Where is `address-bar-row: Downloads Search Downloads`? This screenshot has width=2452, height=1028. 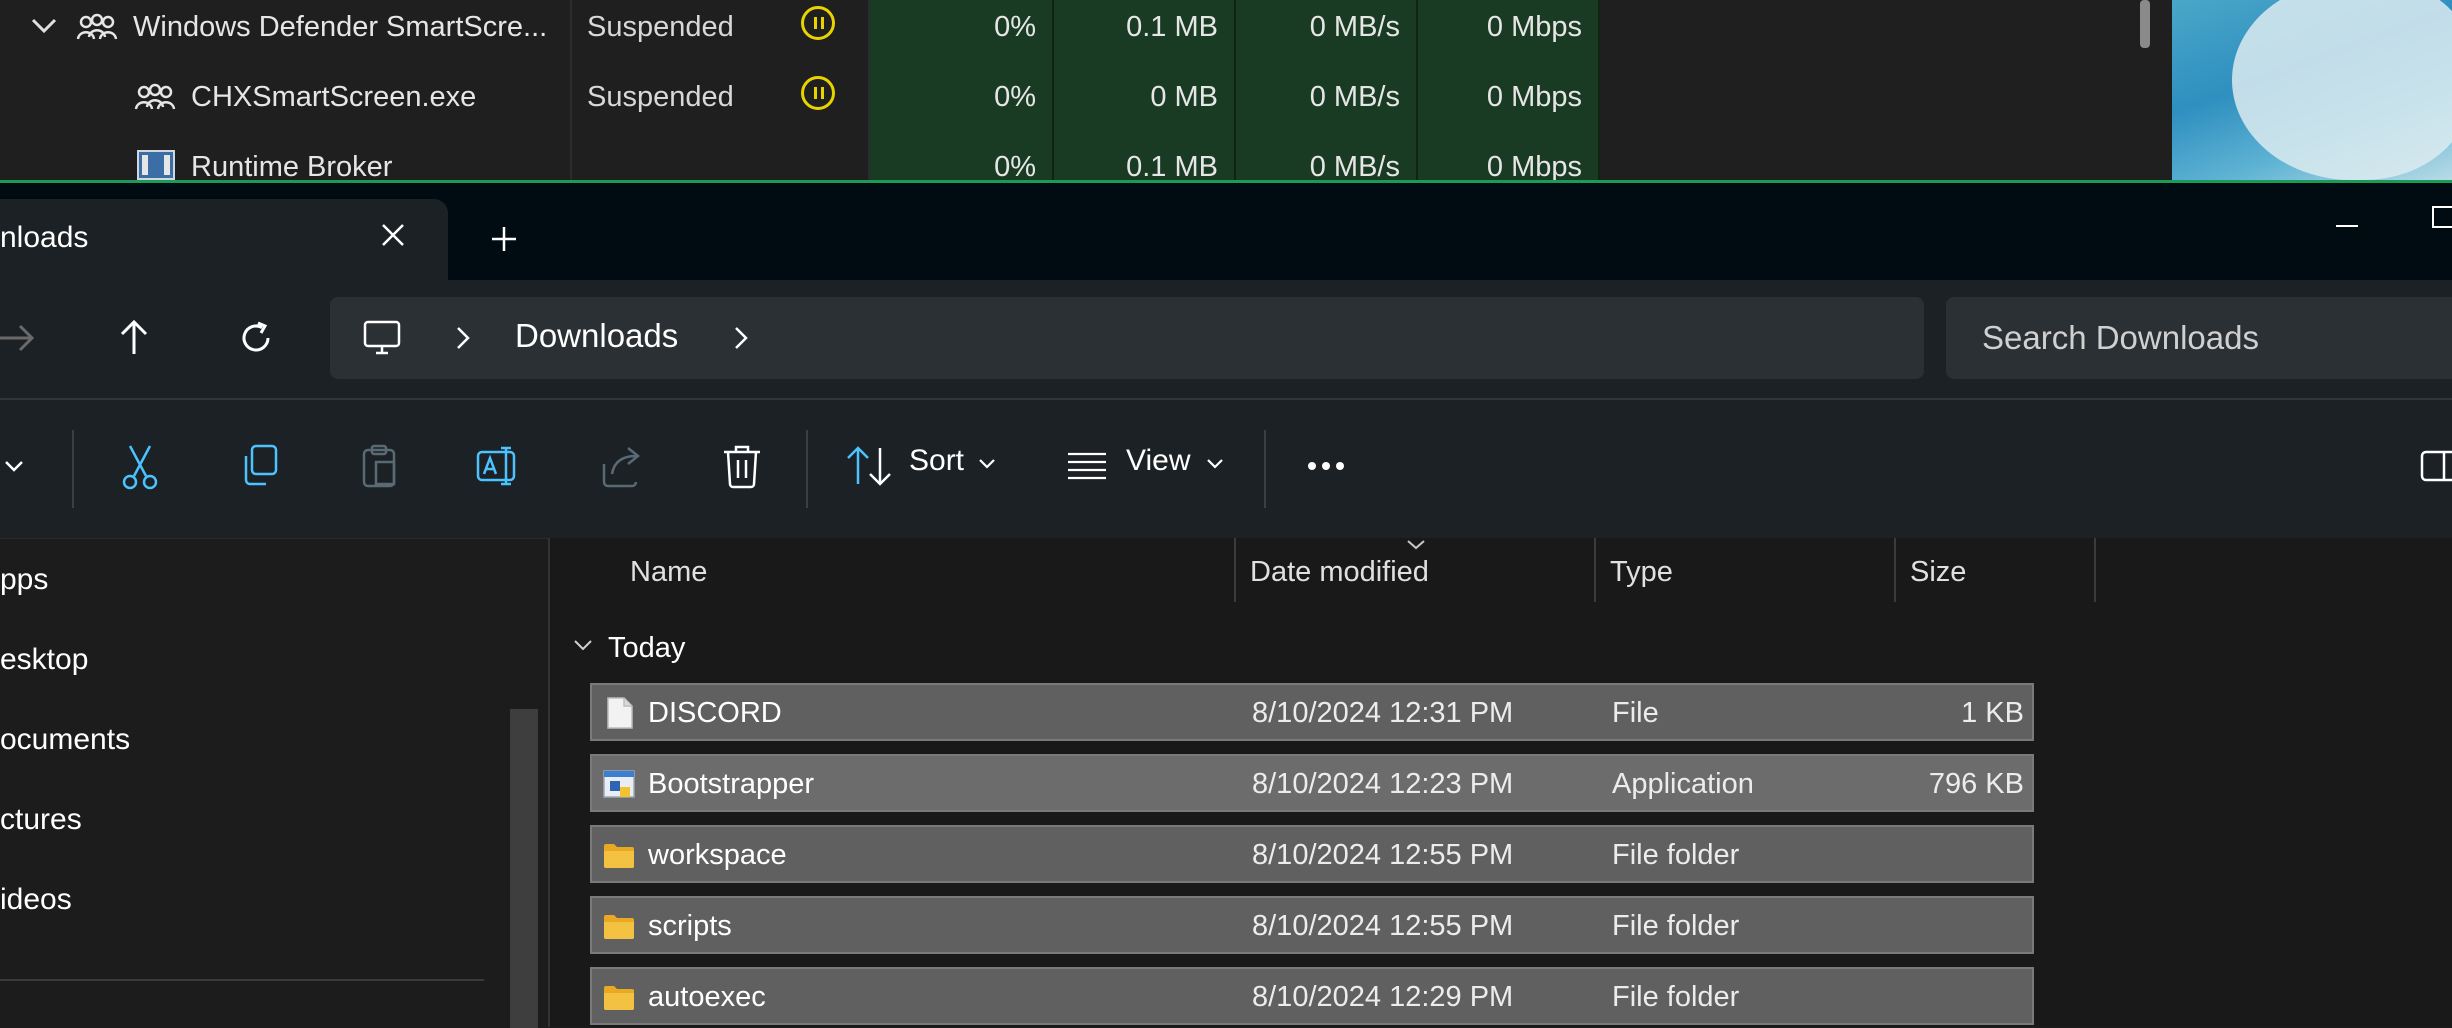 address-bar-row: Downloads Search Downloads is located at coordinates (1226, 339).